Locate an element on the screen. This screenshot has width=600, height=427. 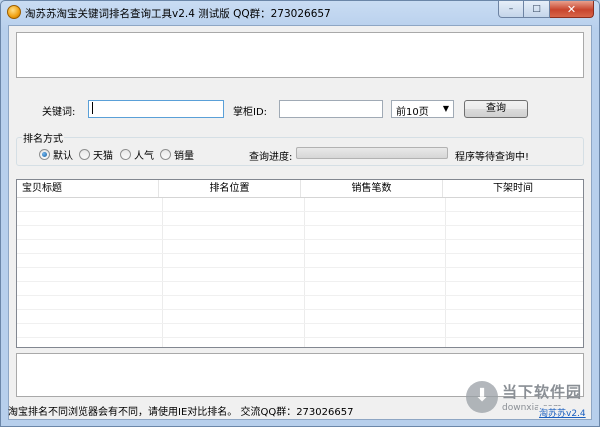
top-info-panel is located at coordinates (300, 55).